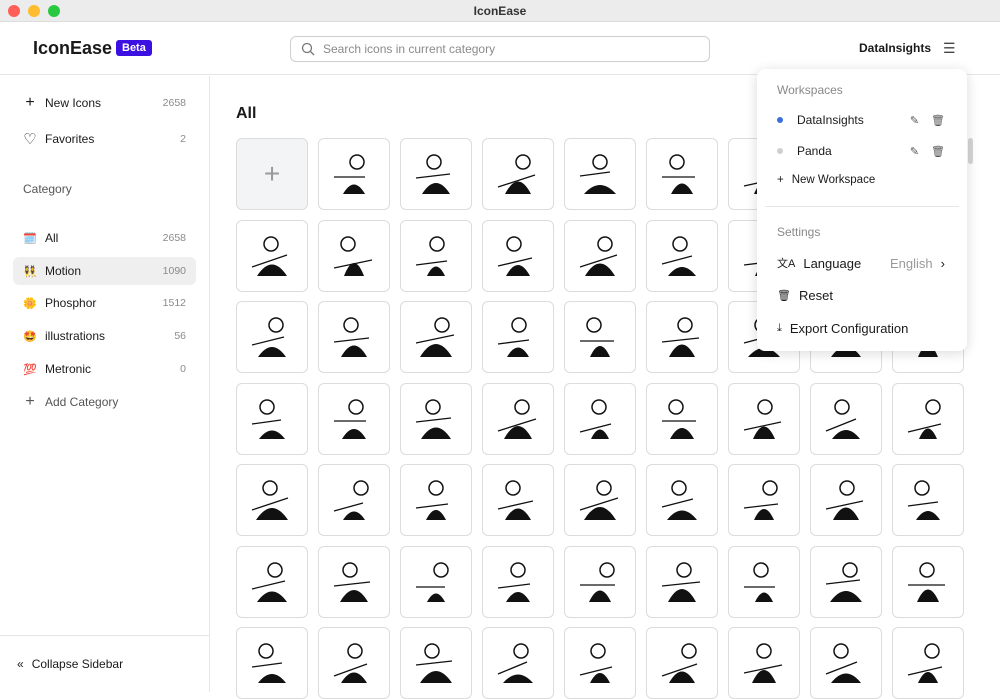  Describe the element at coordinates (104, 238) in the screenshot. I see `sidebar-item-all: 🗓️ All 2658` at that location.